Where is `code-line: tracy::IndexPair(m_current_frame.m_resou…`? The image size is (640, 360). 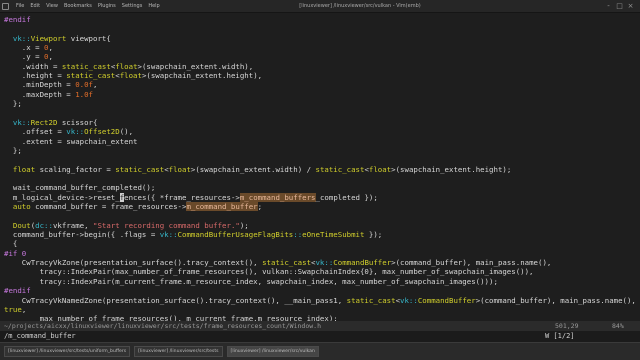 code-line: tracy::IndexPair(m_current_frame.m_resou… is located at coordinates (251, 282).